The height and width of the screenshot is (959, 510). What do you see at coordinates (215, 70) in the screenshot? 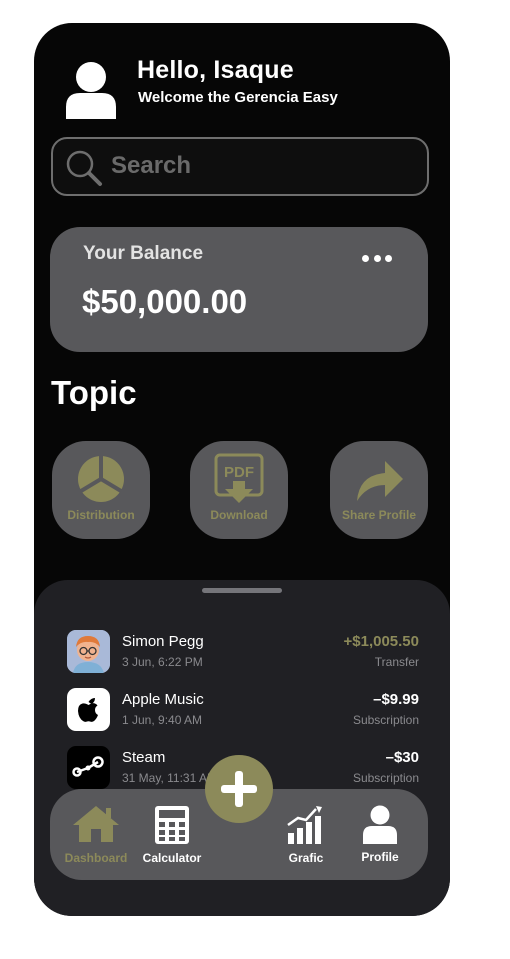
I see `greeting-title: Hello, Isaque` at bounding box center [215, 70].